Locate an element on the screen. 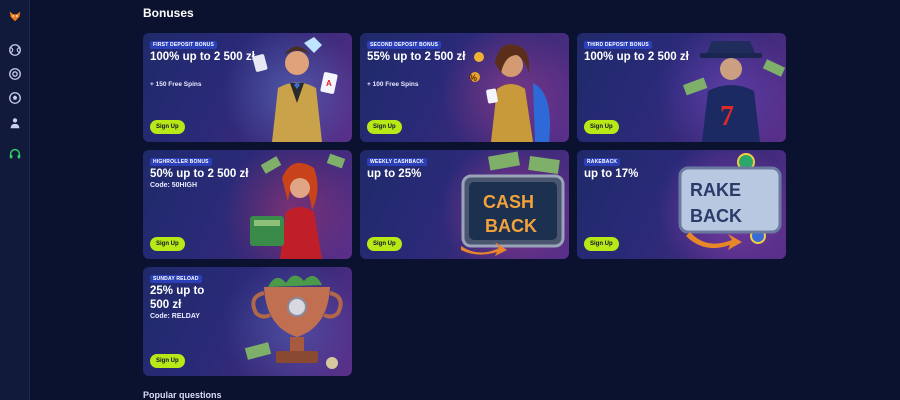 The width and height of the screenshot is (900, 400). cash-text: CASH is located at coordinates (508, 202).